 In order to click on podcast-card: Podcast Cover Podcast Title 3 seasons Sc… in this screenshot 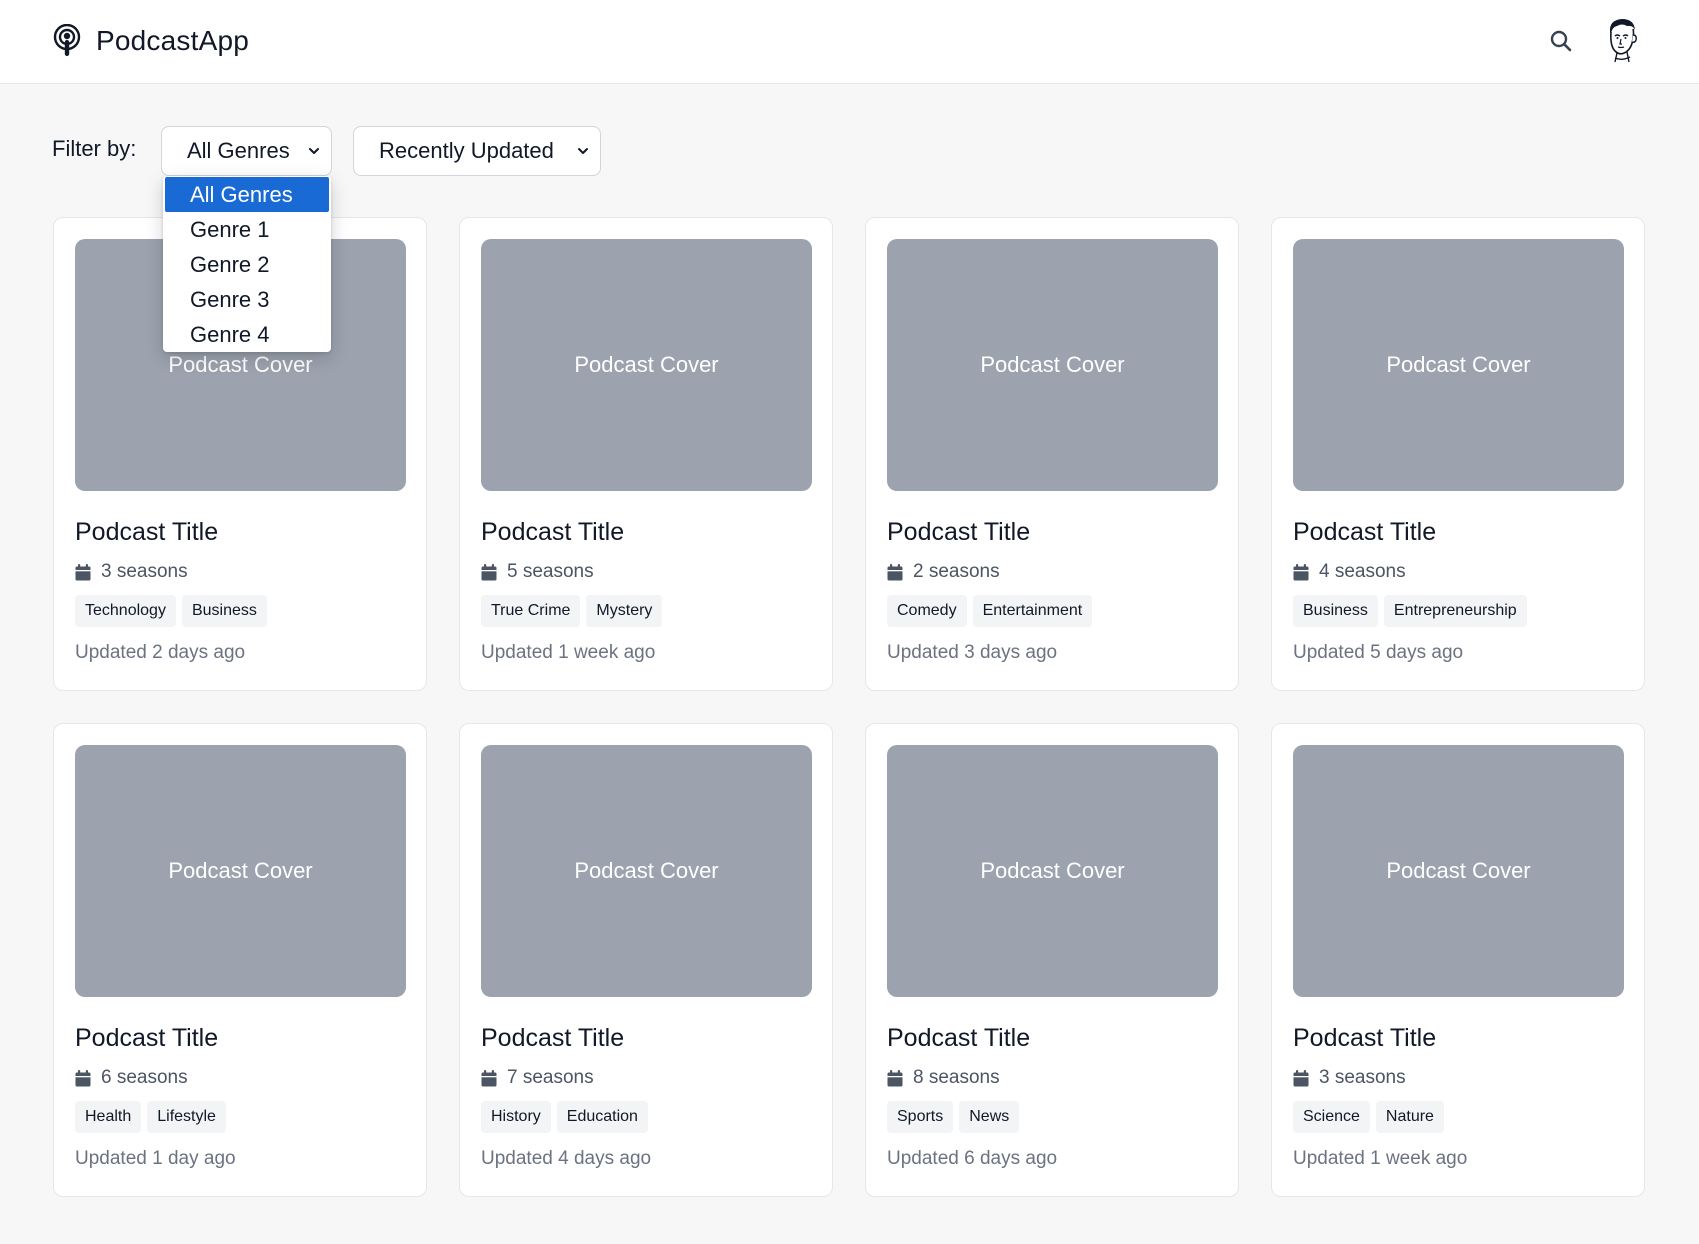, I will do `click(1458, 960)`.